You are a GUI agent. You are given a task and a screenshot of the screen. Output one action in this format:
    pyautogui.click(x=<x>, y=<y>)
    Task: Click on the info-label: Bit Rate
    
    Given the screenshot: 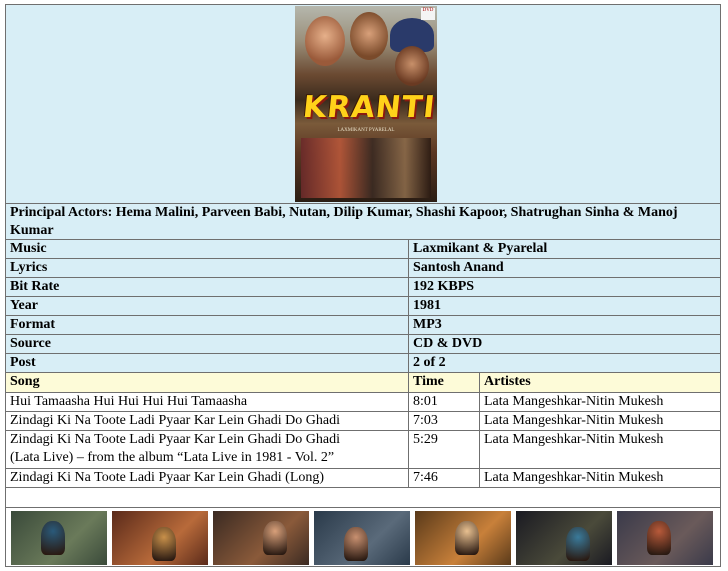 What is the action you would take?
    pyautogui.click(x=35, y=286)
    